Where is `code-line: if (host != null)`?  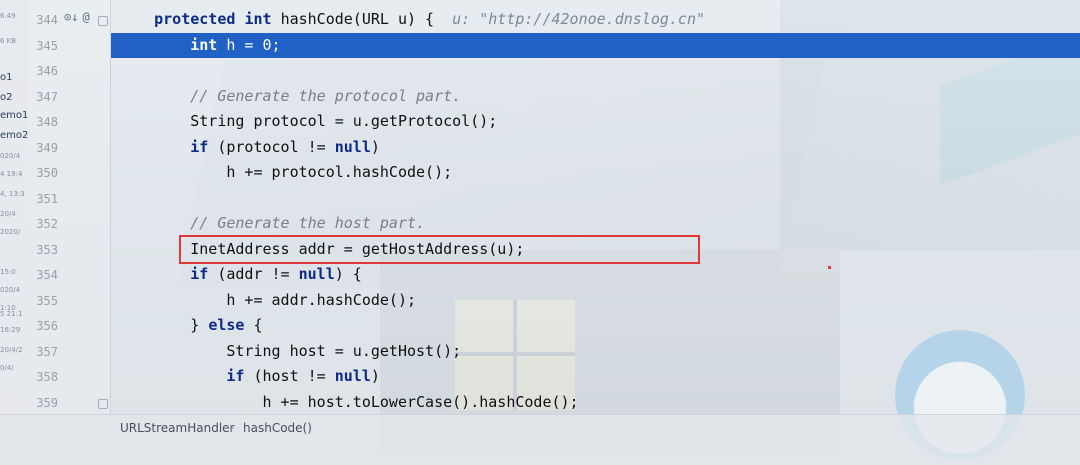 code-line: if (host != null) is located at coordinates (595, 376).